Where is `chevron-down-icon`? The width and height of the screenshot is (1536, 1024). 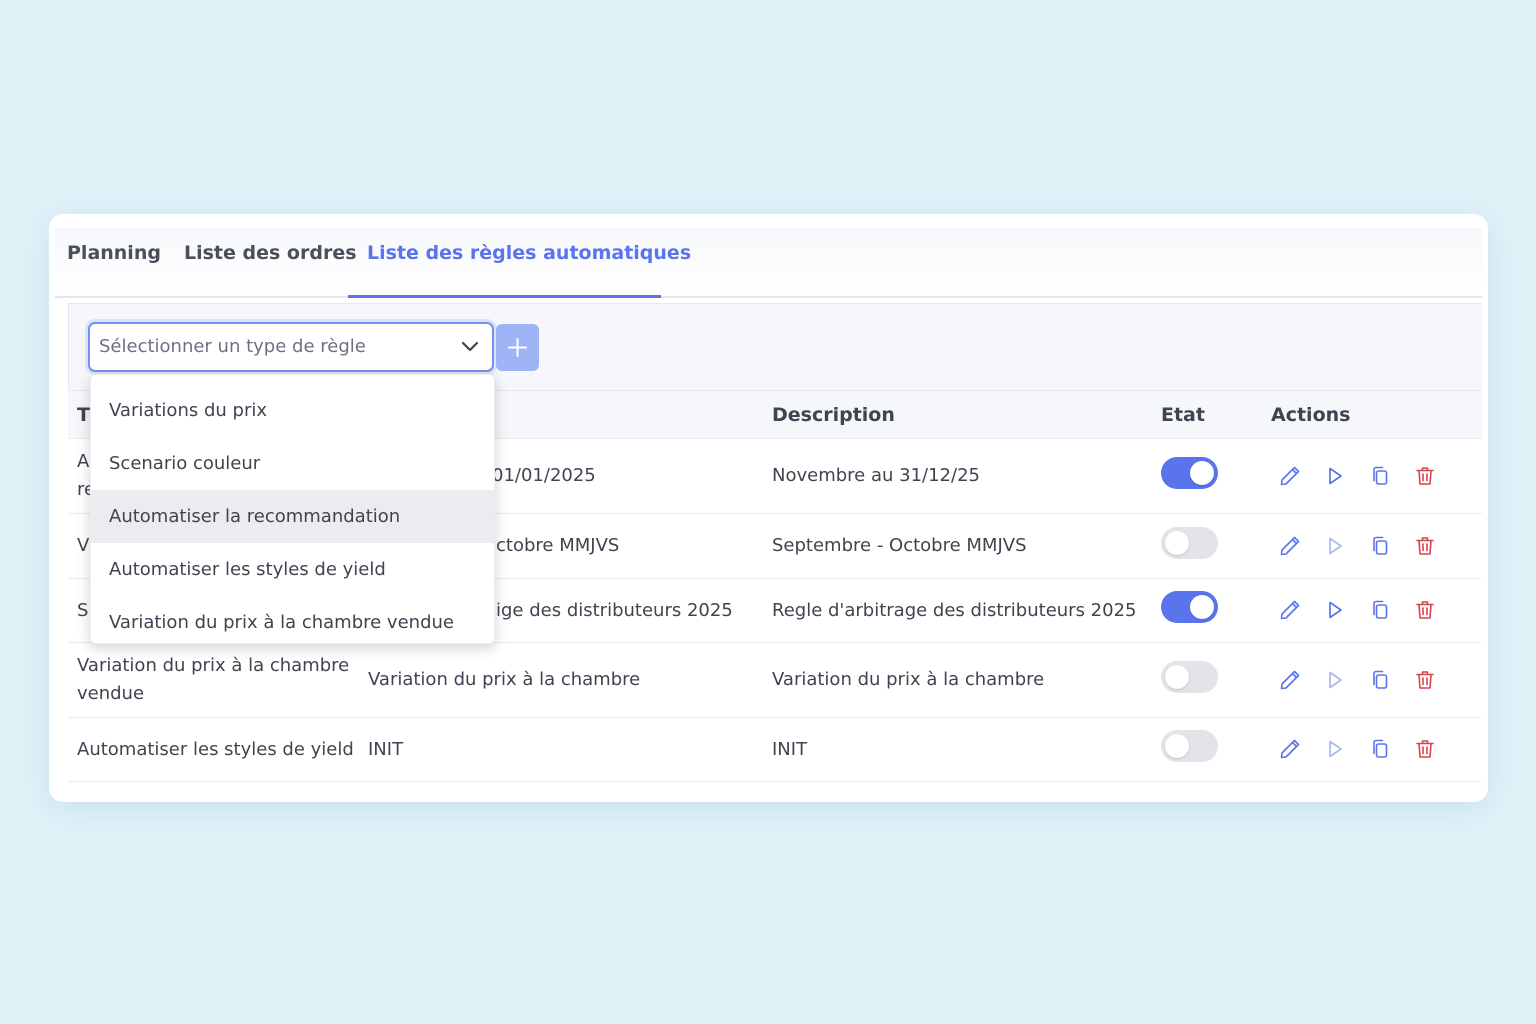 chevron-down-icon is located at coordinates (470, 346).